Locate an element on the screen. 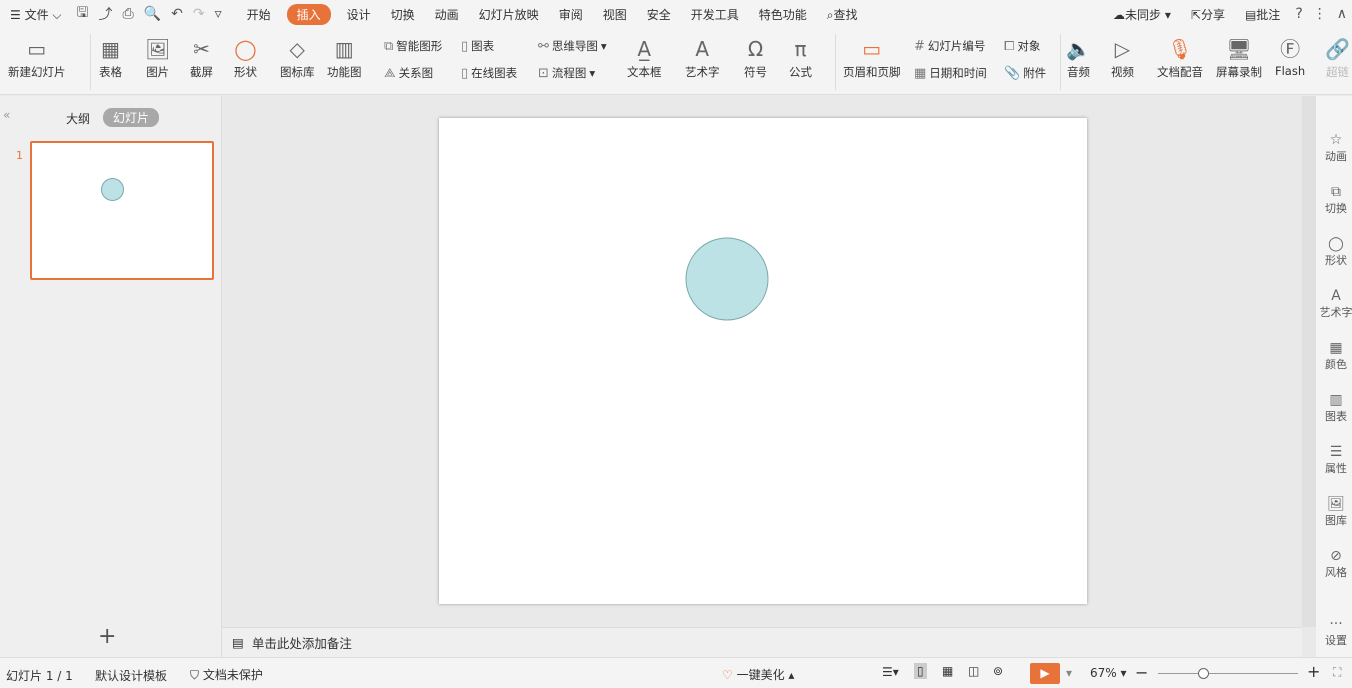 The height and width of the screenshot is (688, 1352). tab-view: 视图 is located at coordinates (615, 14).